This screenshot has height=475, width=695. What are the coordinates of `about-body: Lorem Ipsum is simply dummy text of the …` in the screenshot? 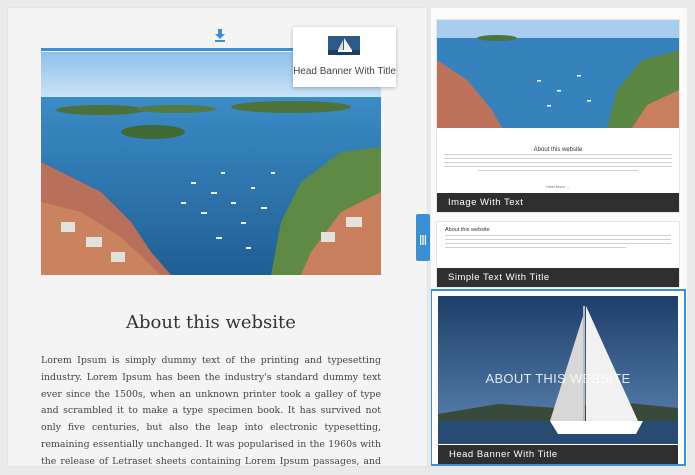 It's located at (211, 410).